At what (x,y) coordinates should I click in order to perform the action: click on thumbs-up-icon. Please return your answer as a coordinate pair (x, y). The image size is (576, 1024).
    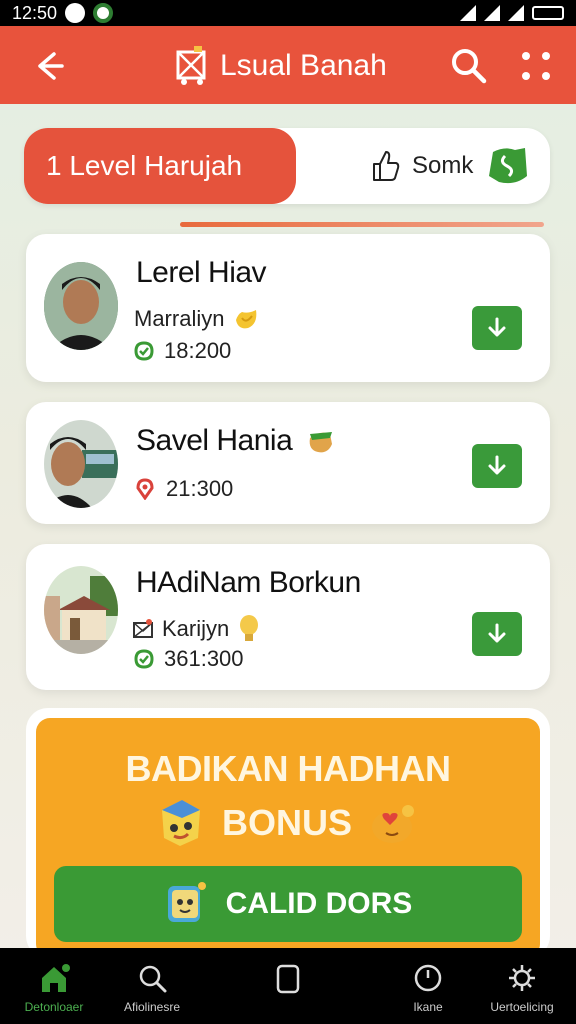
    Looking at the image, I should click on (386, 166).